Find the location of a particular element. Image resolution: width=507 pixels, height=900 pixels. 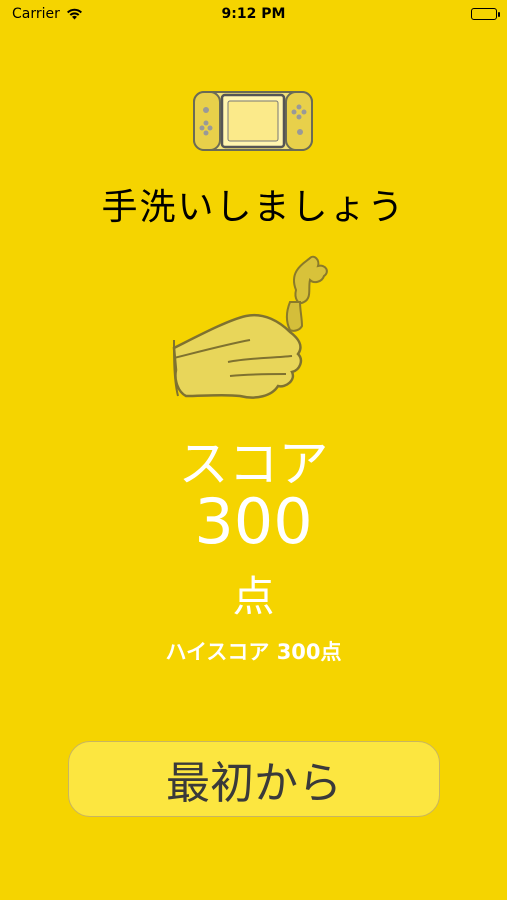

game-console-icon is located at coordinates (253, 121).